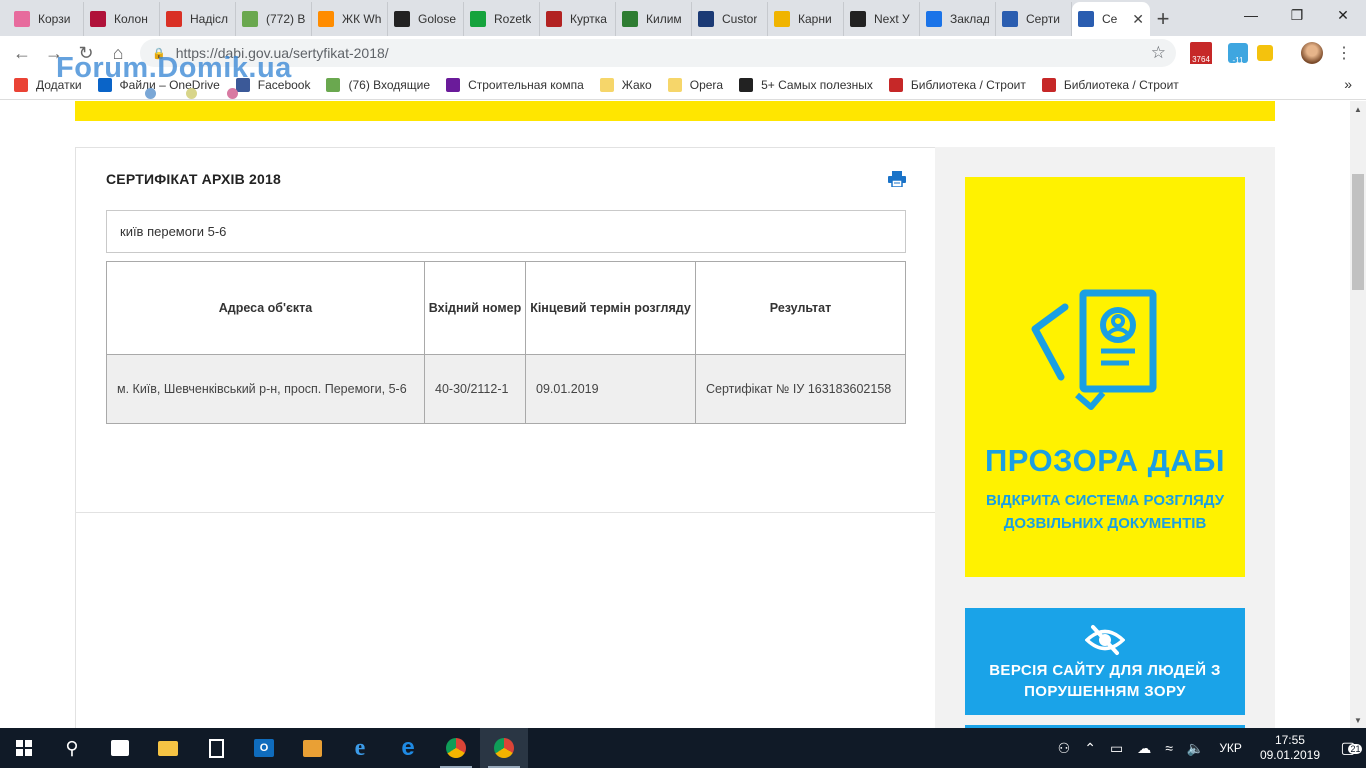 The image size is (1366, 768). Describe the element at coordinates (1265, 53) in the screenshot. I see `save-extension-icon` at that location.